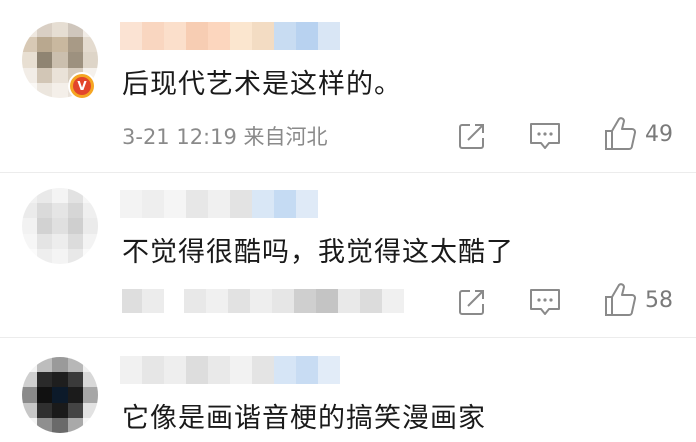 This screenshot has width=696, height=442. I want to click on comment-text: 它像是画谐音梗的搞笑漫画家, so click(304, 418).